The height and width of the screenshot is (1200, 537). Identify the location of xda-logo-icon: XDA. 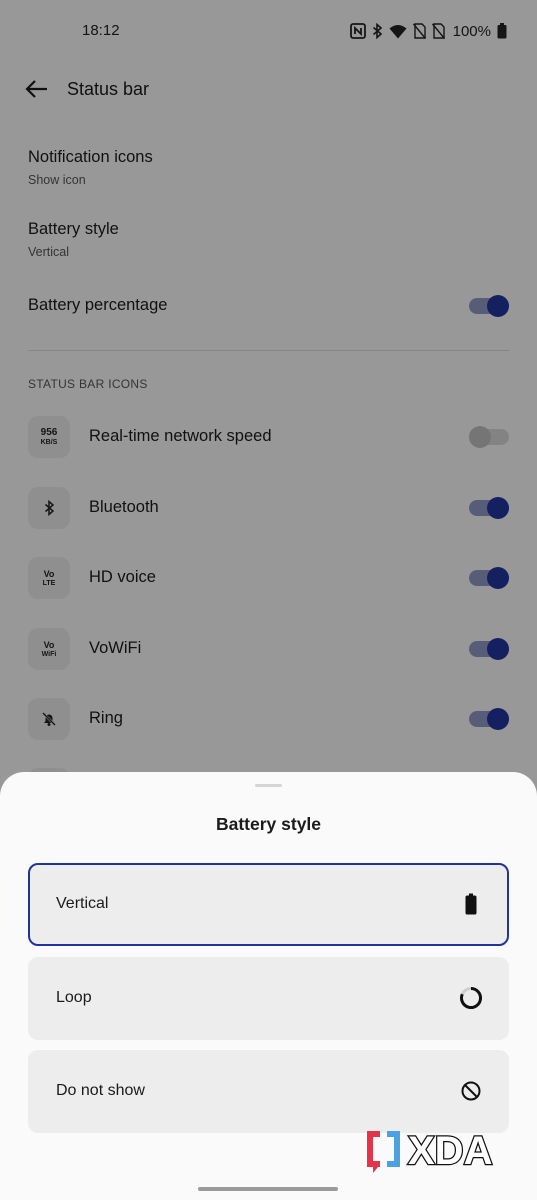
(430, 1151).